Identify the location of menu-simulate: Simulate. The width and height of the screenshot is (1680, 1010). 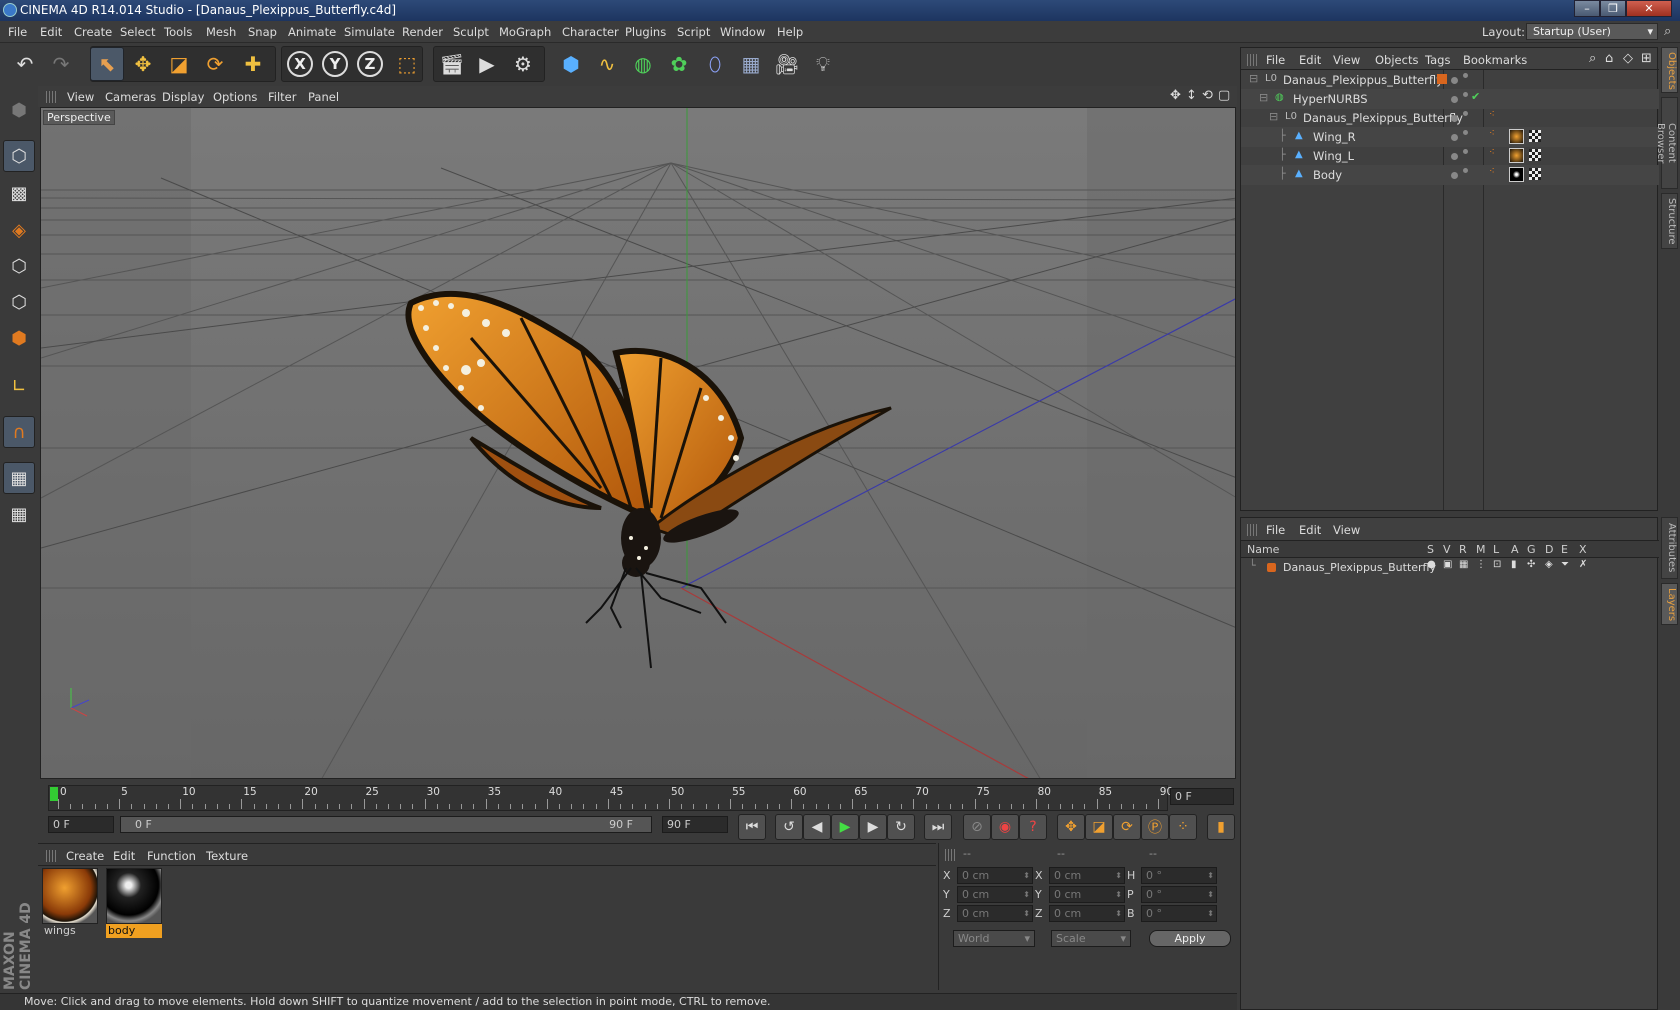
(369, 32).